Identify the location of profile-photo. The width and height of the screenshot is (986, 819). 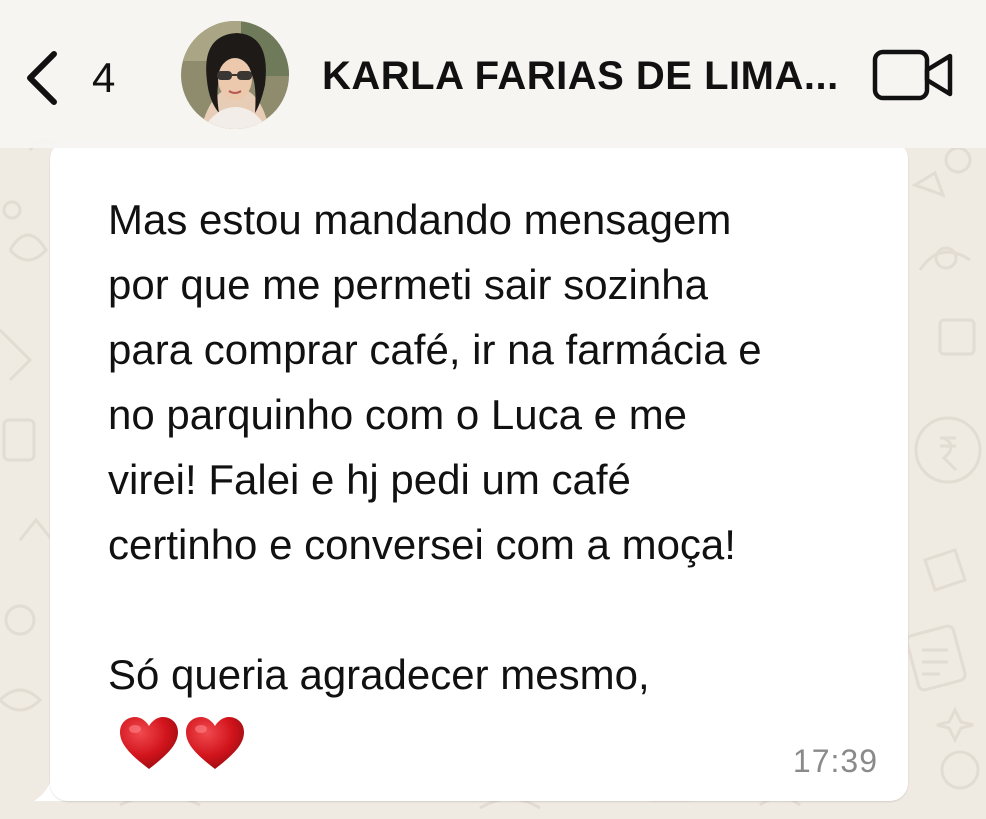
(235, 75).